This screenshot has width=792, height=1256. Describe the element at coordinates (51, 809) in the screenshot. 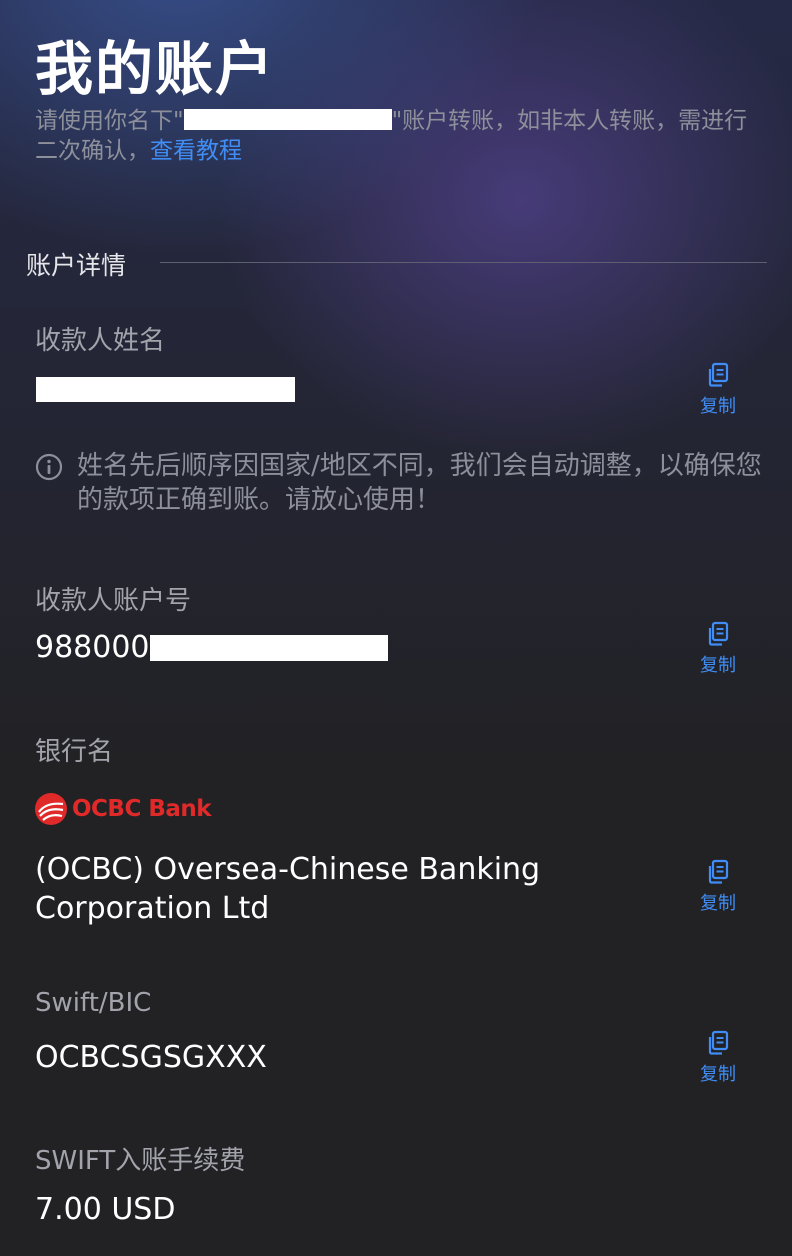

I see `ocbc-logo-icon` at that location.